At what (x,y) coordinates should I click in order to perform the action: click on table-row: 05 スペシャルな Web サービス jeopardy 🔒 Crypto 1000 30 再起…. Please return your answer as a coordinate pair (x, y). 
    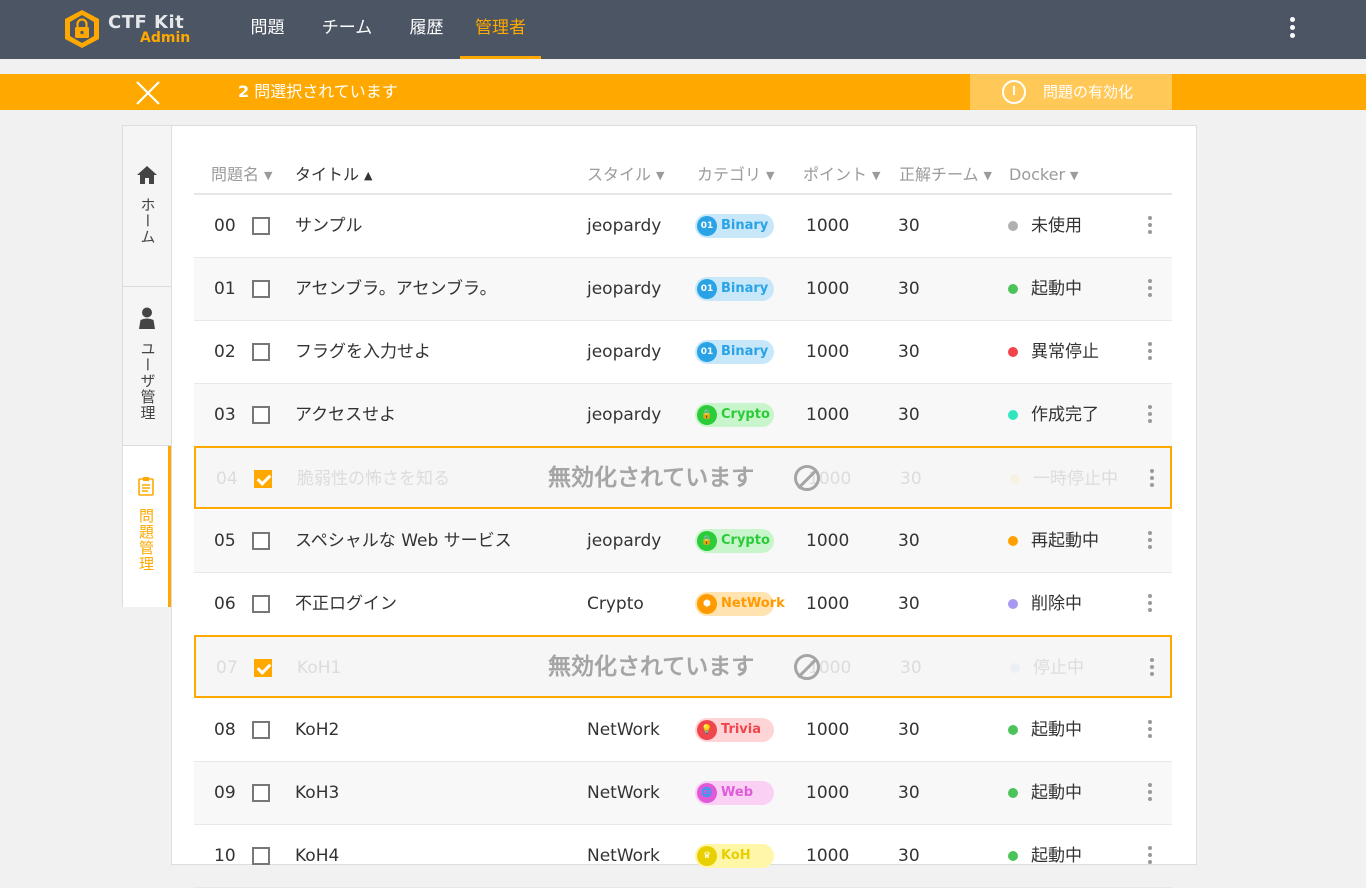
    Looking at the image, I should click on (683, 541).